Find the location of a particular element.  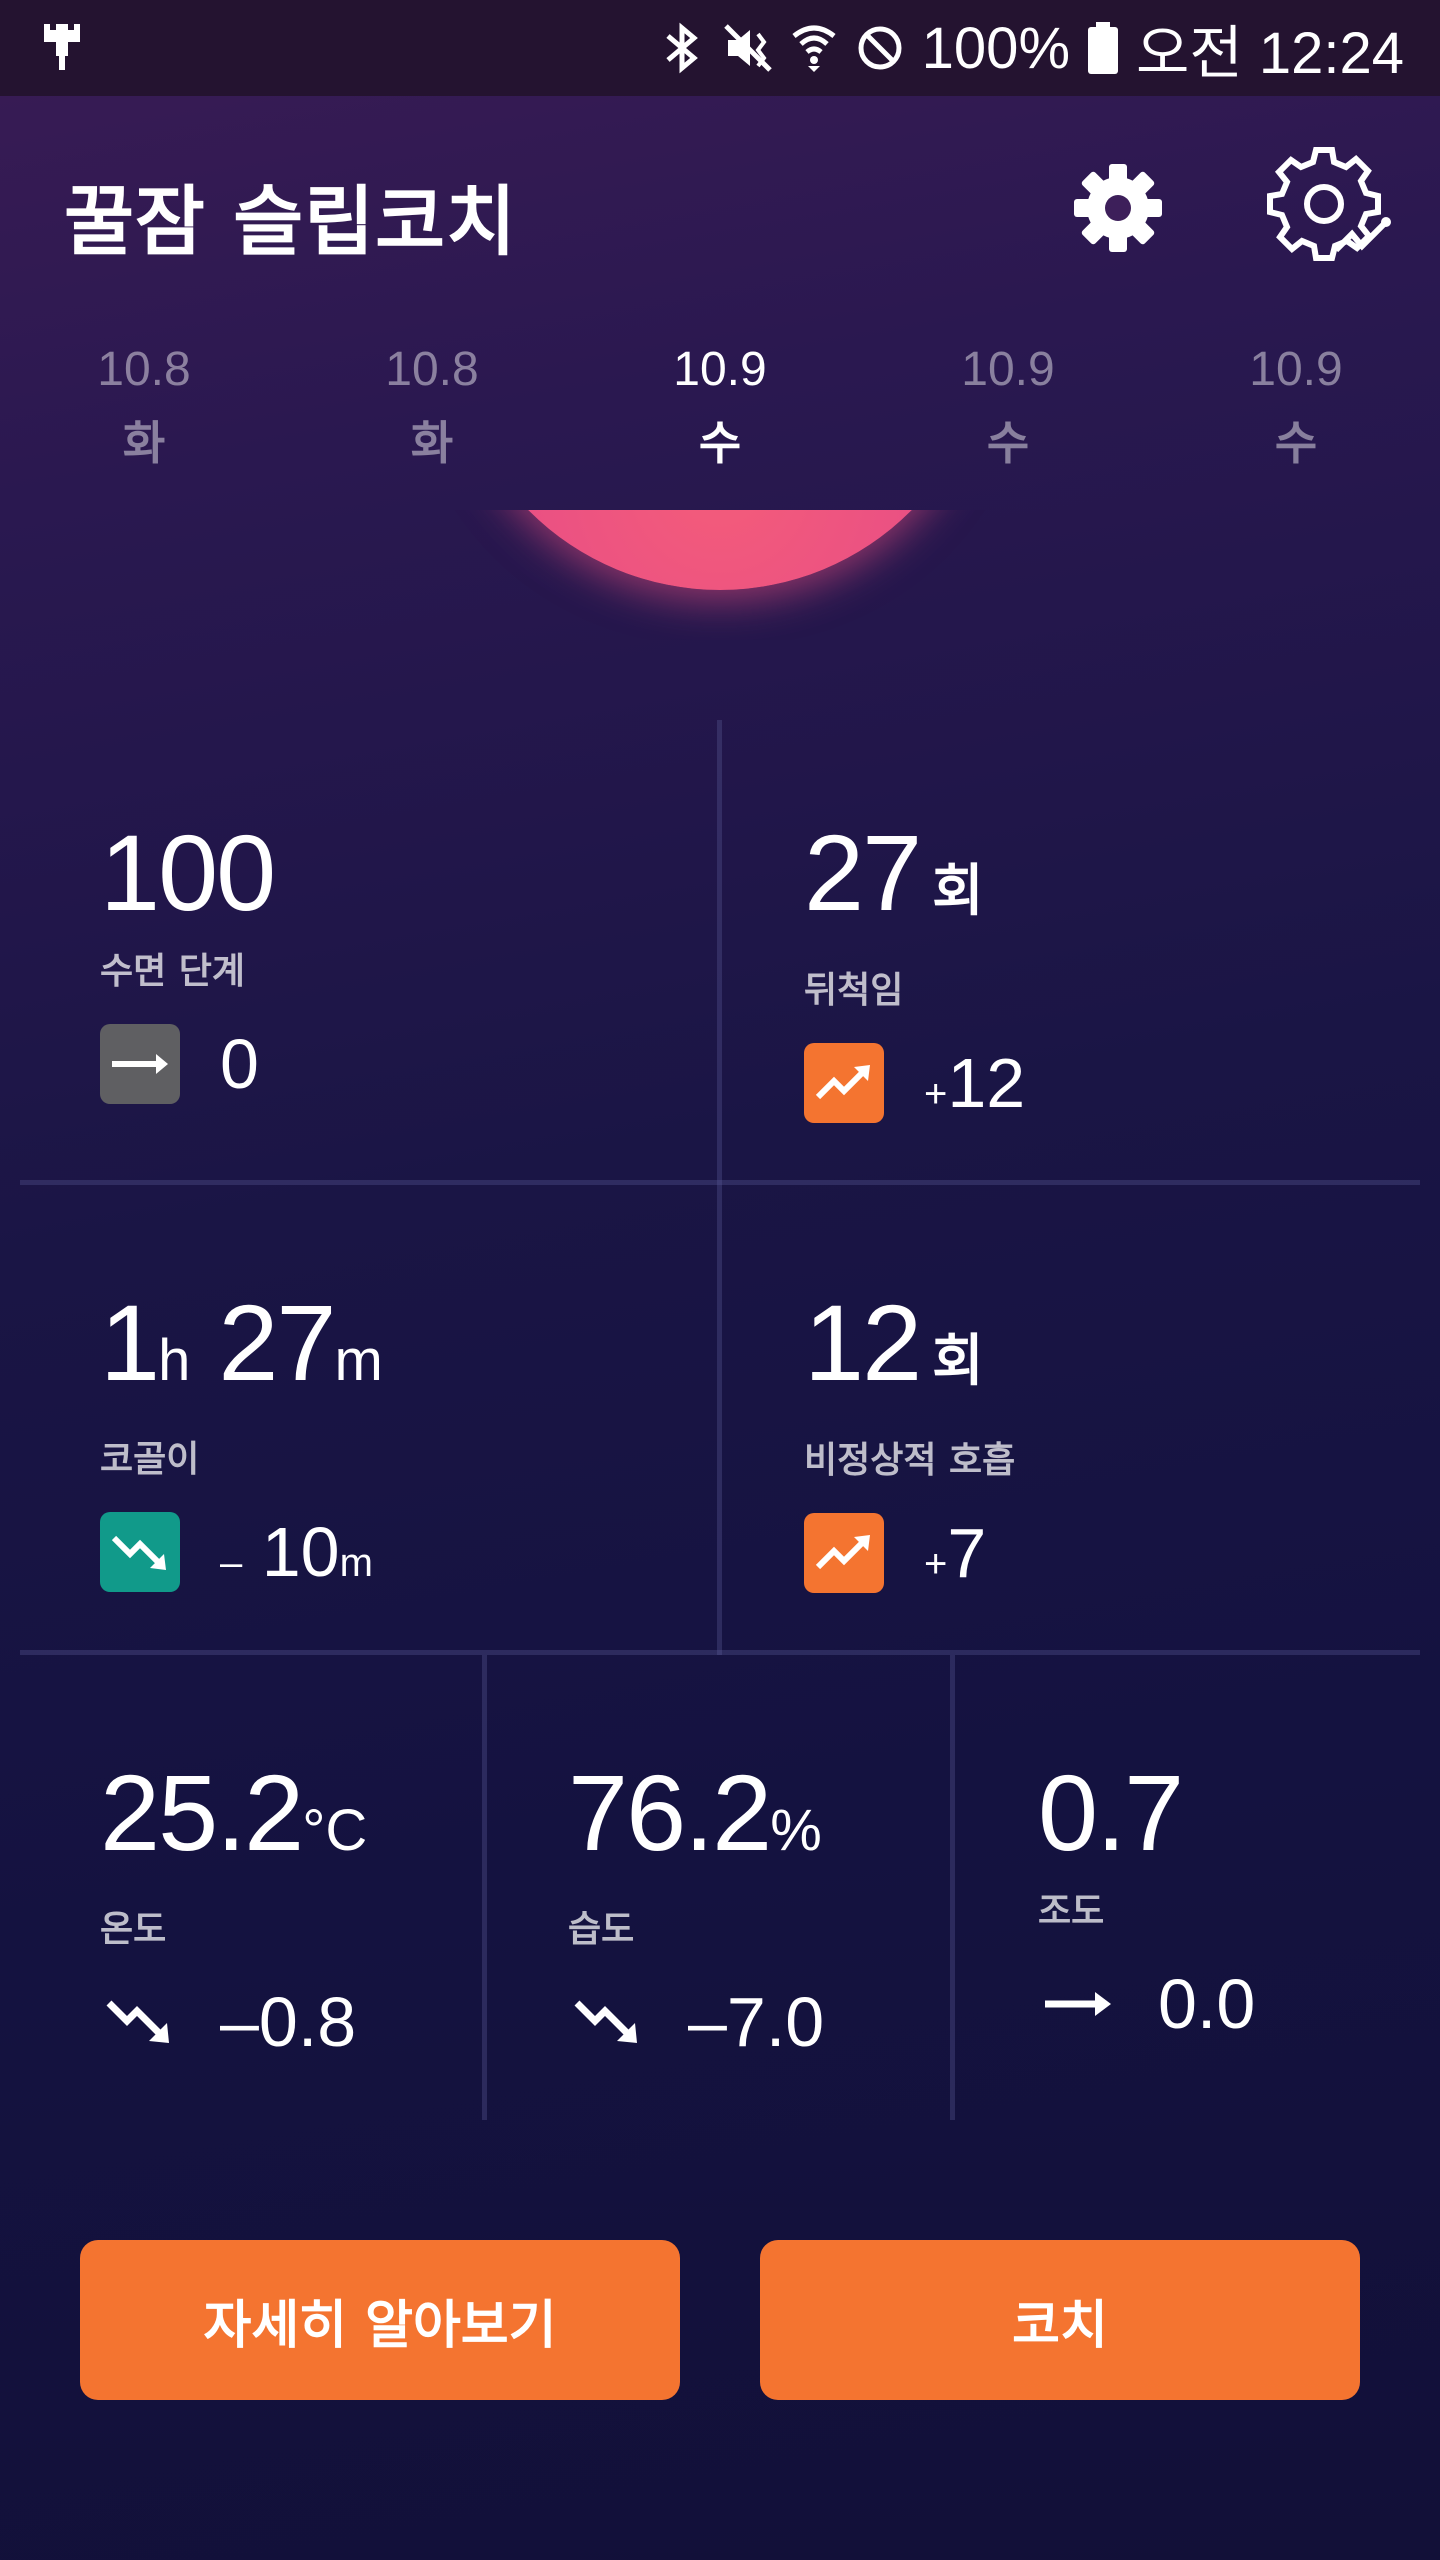

metric-label: 수면 단계 is located at coordinates (173, 971).